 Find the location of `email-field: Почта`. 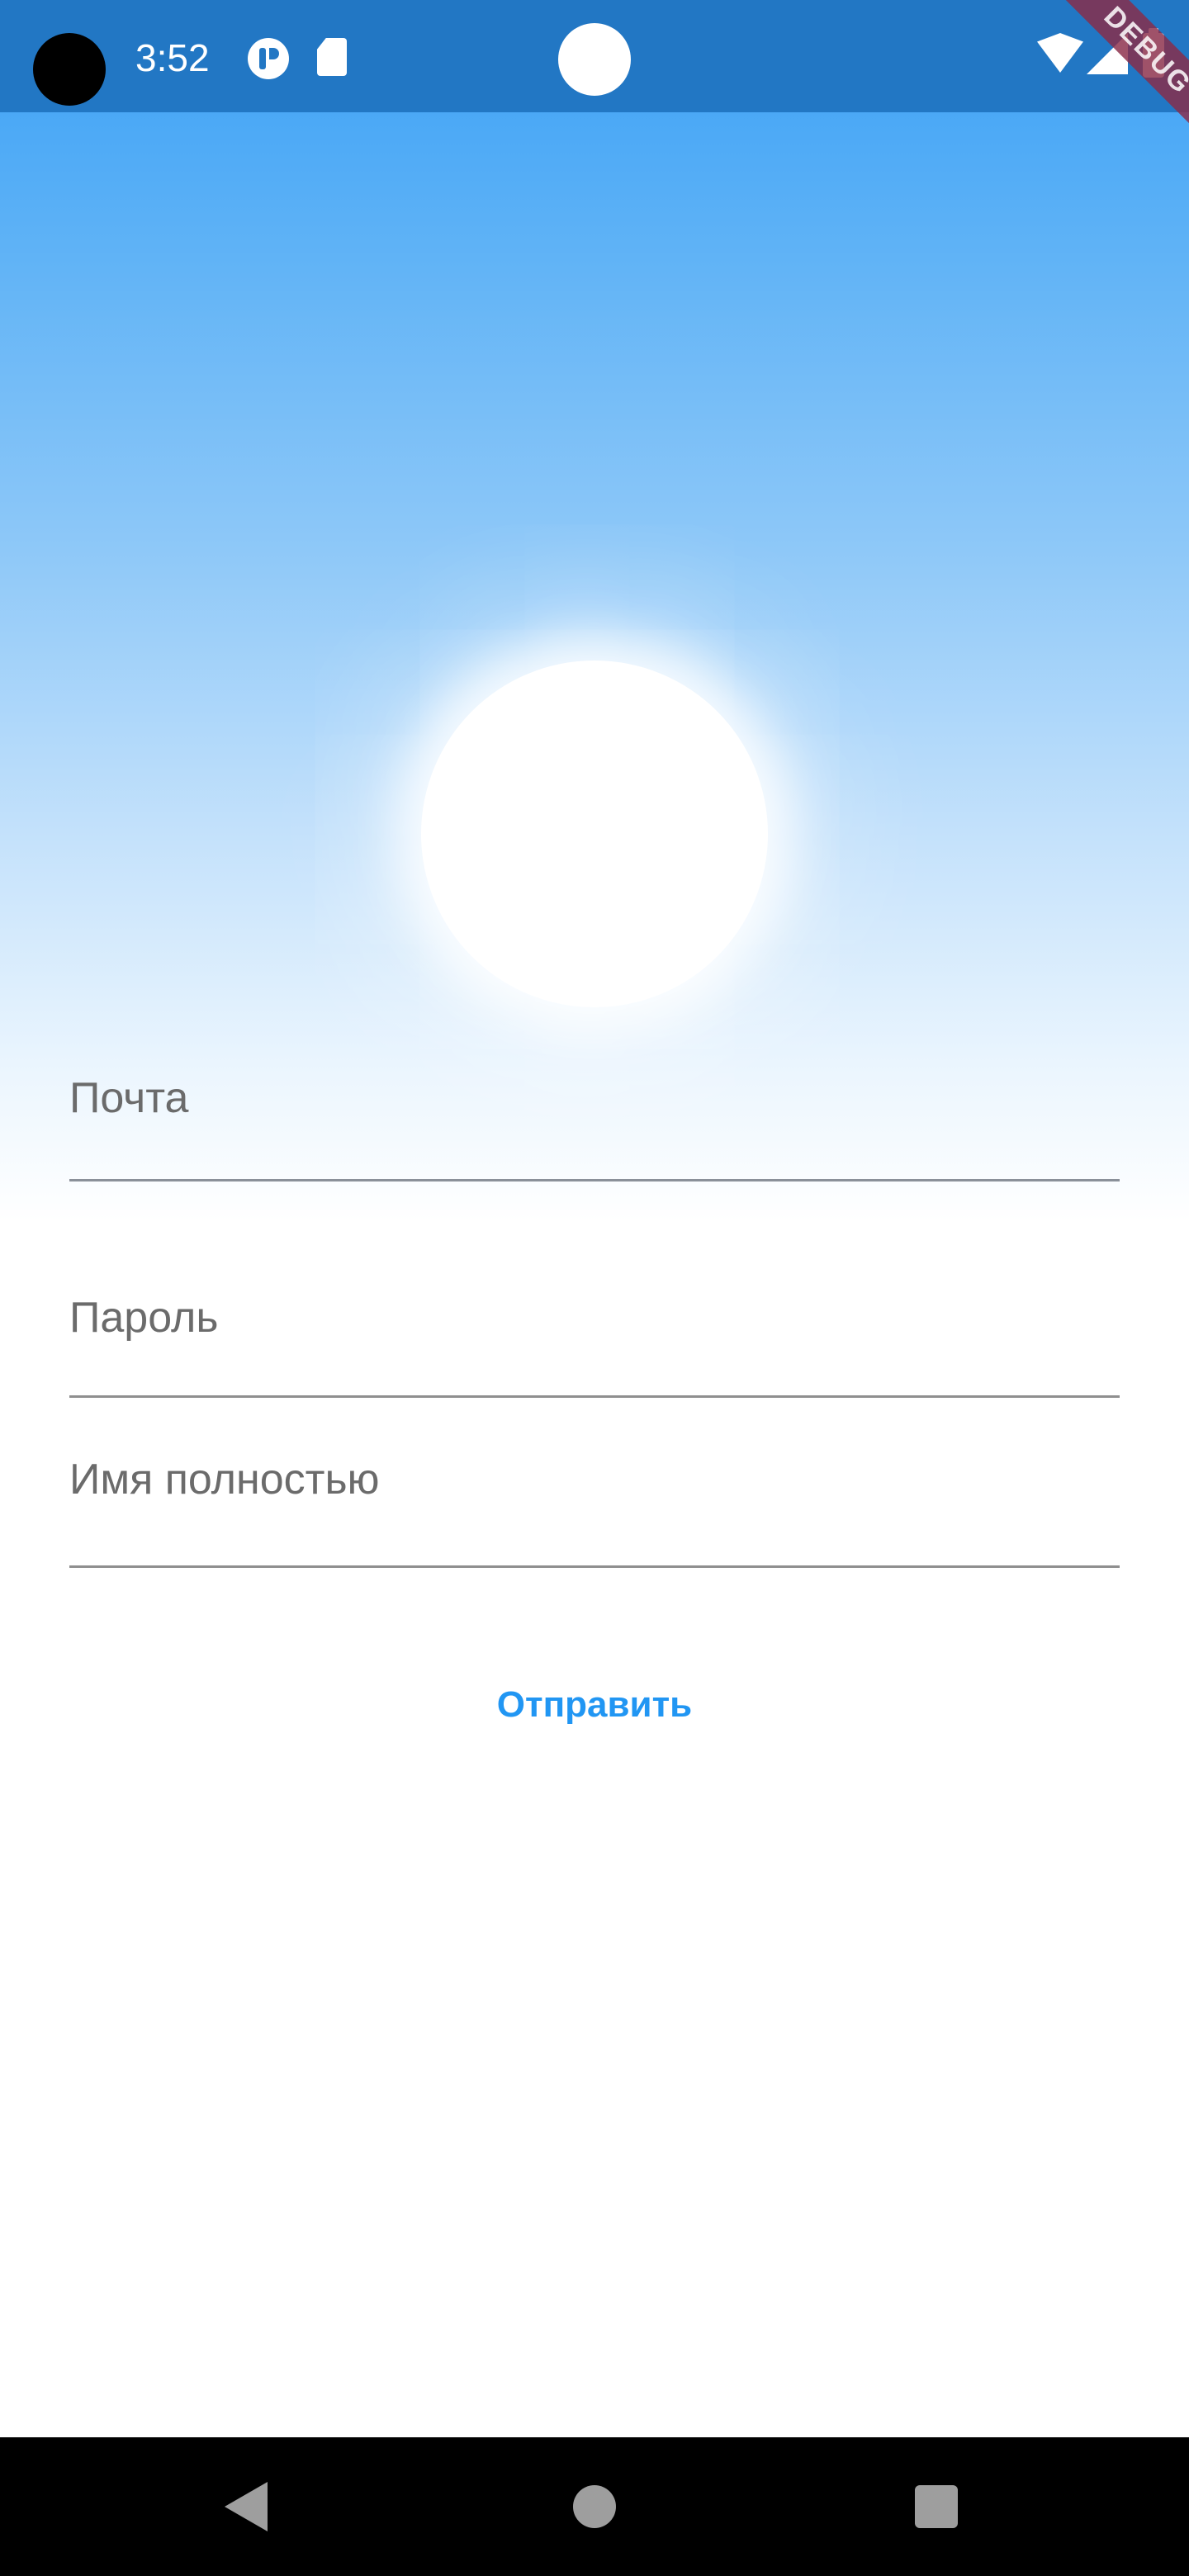

email-field: Почта is located at coordinates (594, 1119).